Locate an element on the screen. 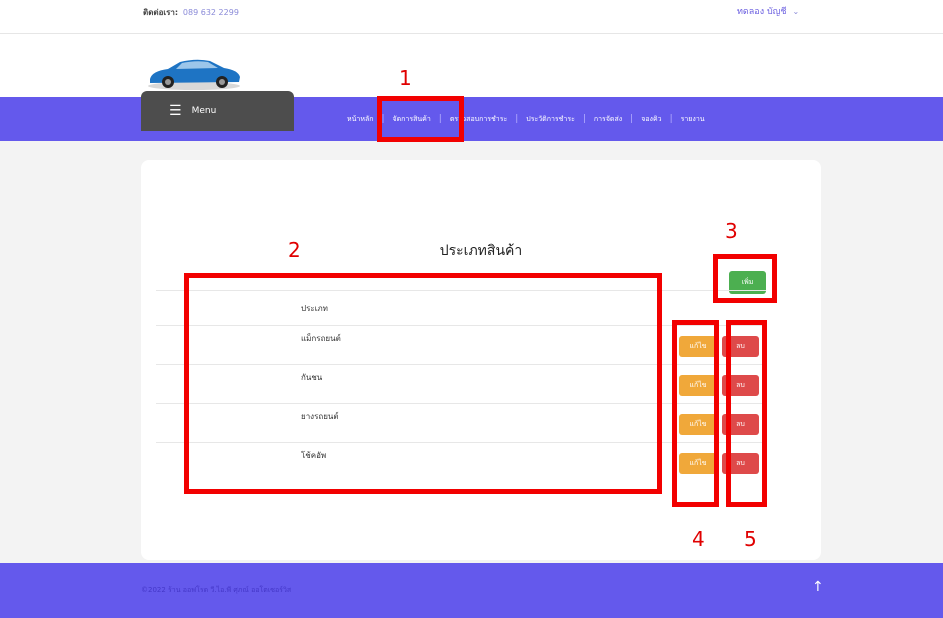  car-logo is located at coordinates (194, 74).